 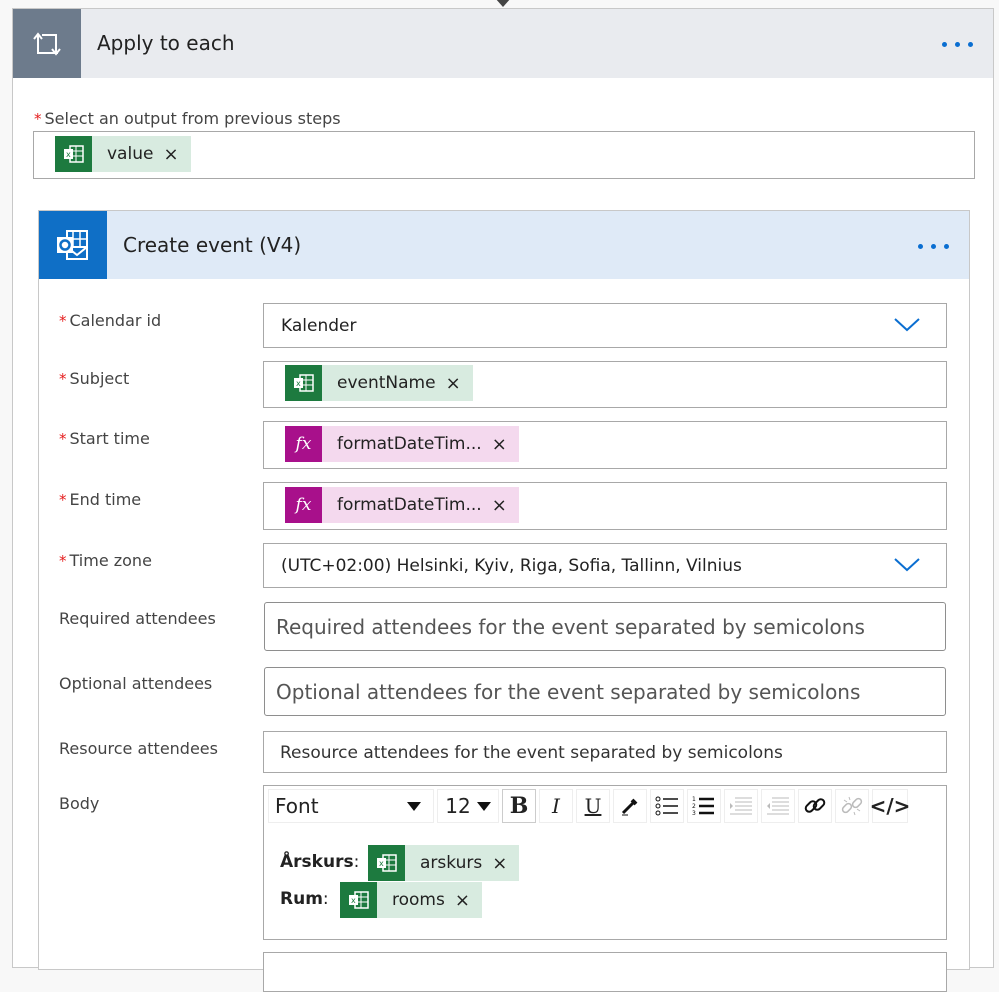 I want to click on select-output-label: * Select an output from previous steps, so click(x=187, y=118).